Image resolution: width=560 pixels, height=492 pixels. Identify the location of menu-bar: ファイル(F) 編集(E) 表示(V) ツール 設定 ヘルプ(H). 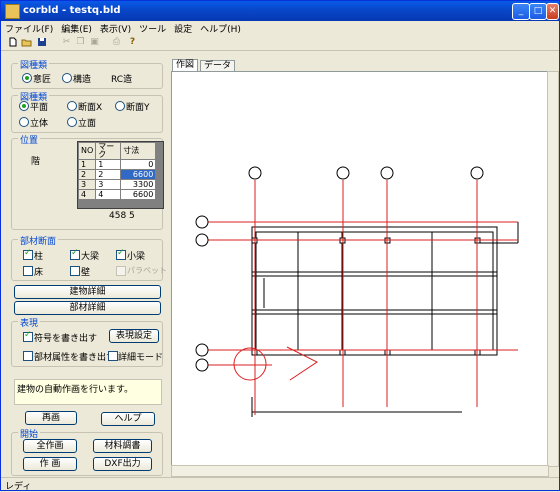
(280, 28).